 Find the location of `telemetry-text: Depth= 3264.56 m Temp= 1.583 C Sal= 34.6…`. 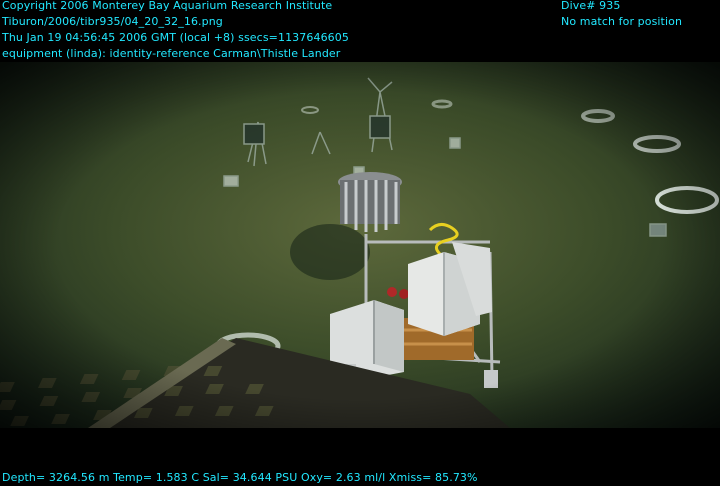

telemetry-text: Depth= 3264.56 m Temp= 1.583 C Sal= 34.6… is located at coordinates (240, 477).